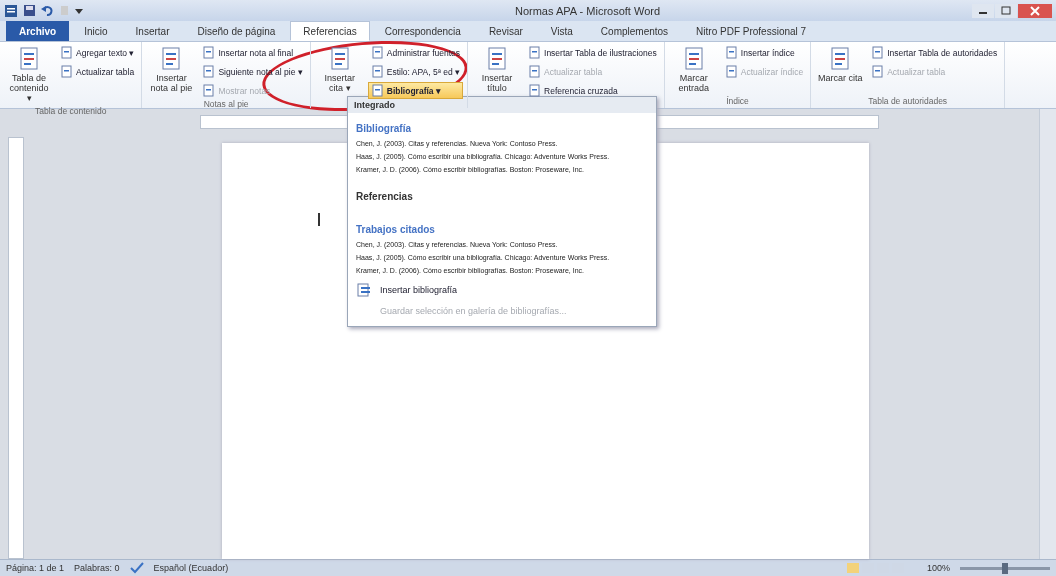 This screenshot has width=1056, height=576. I want to click on ribbon-button: Insertar índice, so click(764, 52).